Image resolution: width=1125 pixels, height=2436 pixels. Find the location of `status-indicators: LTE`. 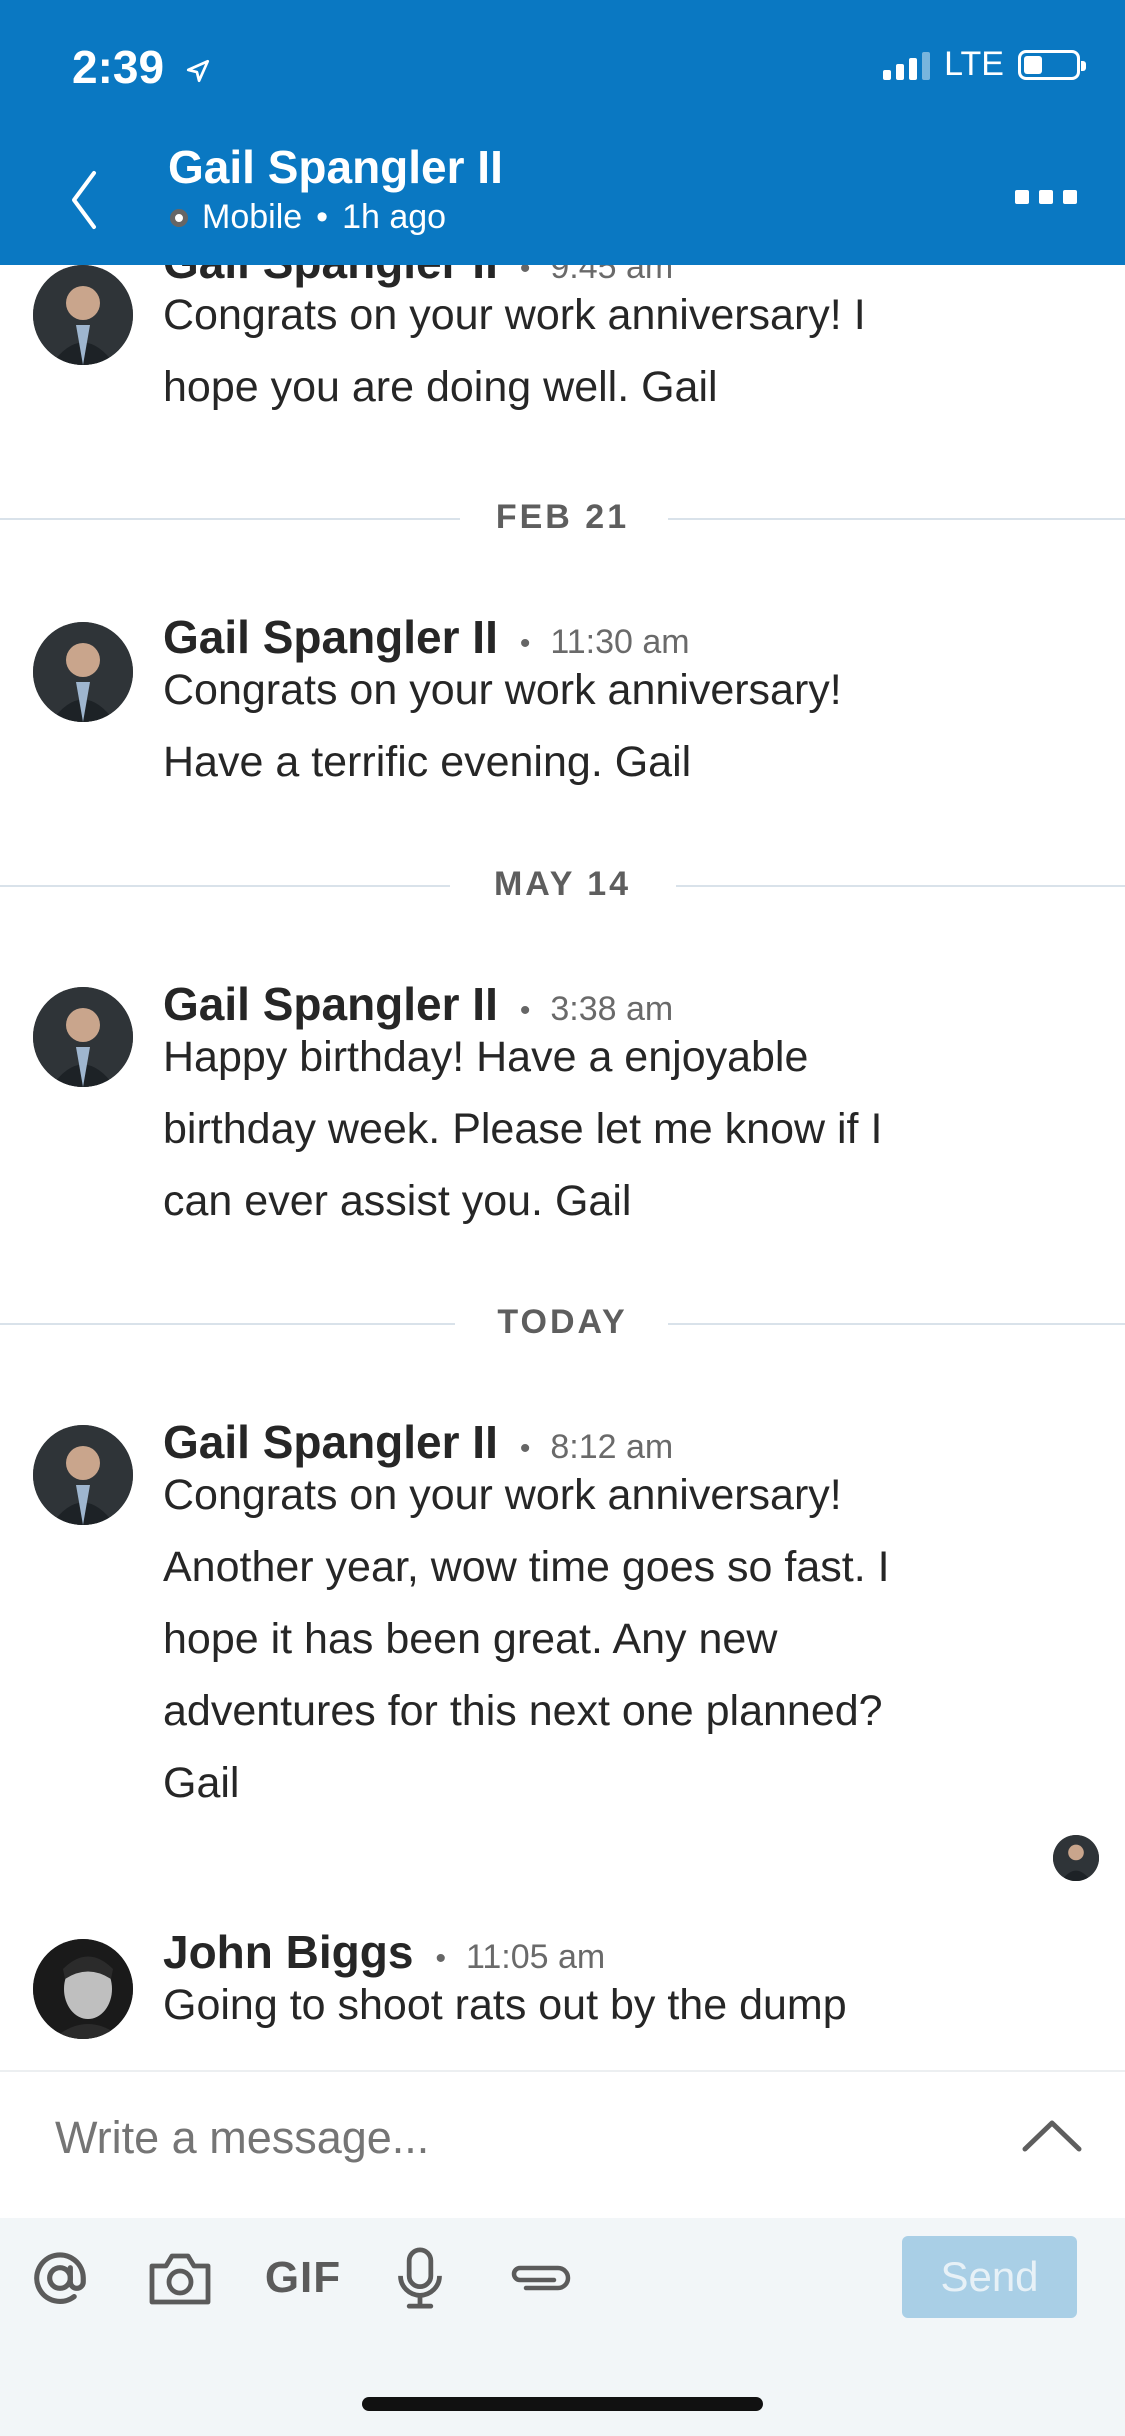

status-indicators: LTE is located at coordinates (984, 64).